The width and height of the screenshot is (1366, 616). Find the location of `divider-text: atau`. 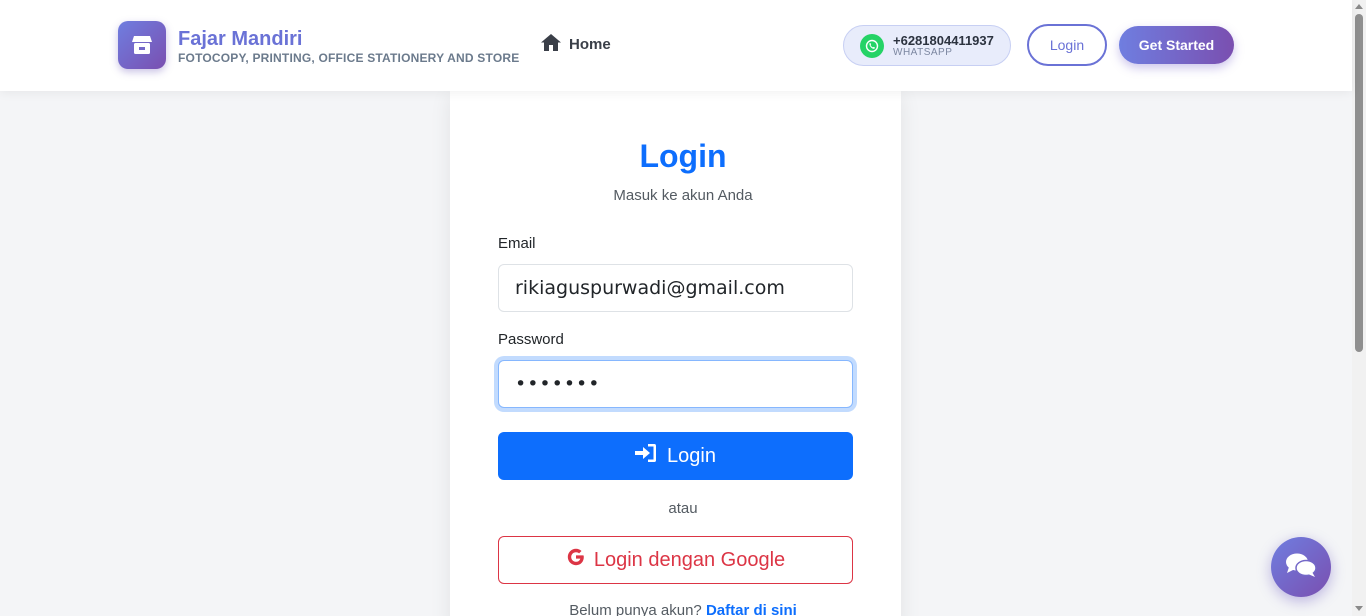

divider-text: atau is located at coordinates (683, 508).